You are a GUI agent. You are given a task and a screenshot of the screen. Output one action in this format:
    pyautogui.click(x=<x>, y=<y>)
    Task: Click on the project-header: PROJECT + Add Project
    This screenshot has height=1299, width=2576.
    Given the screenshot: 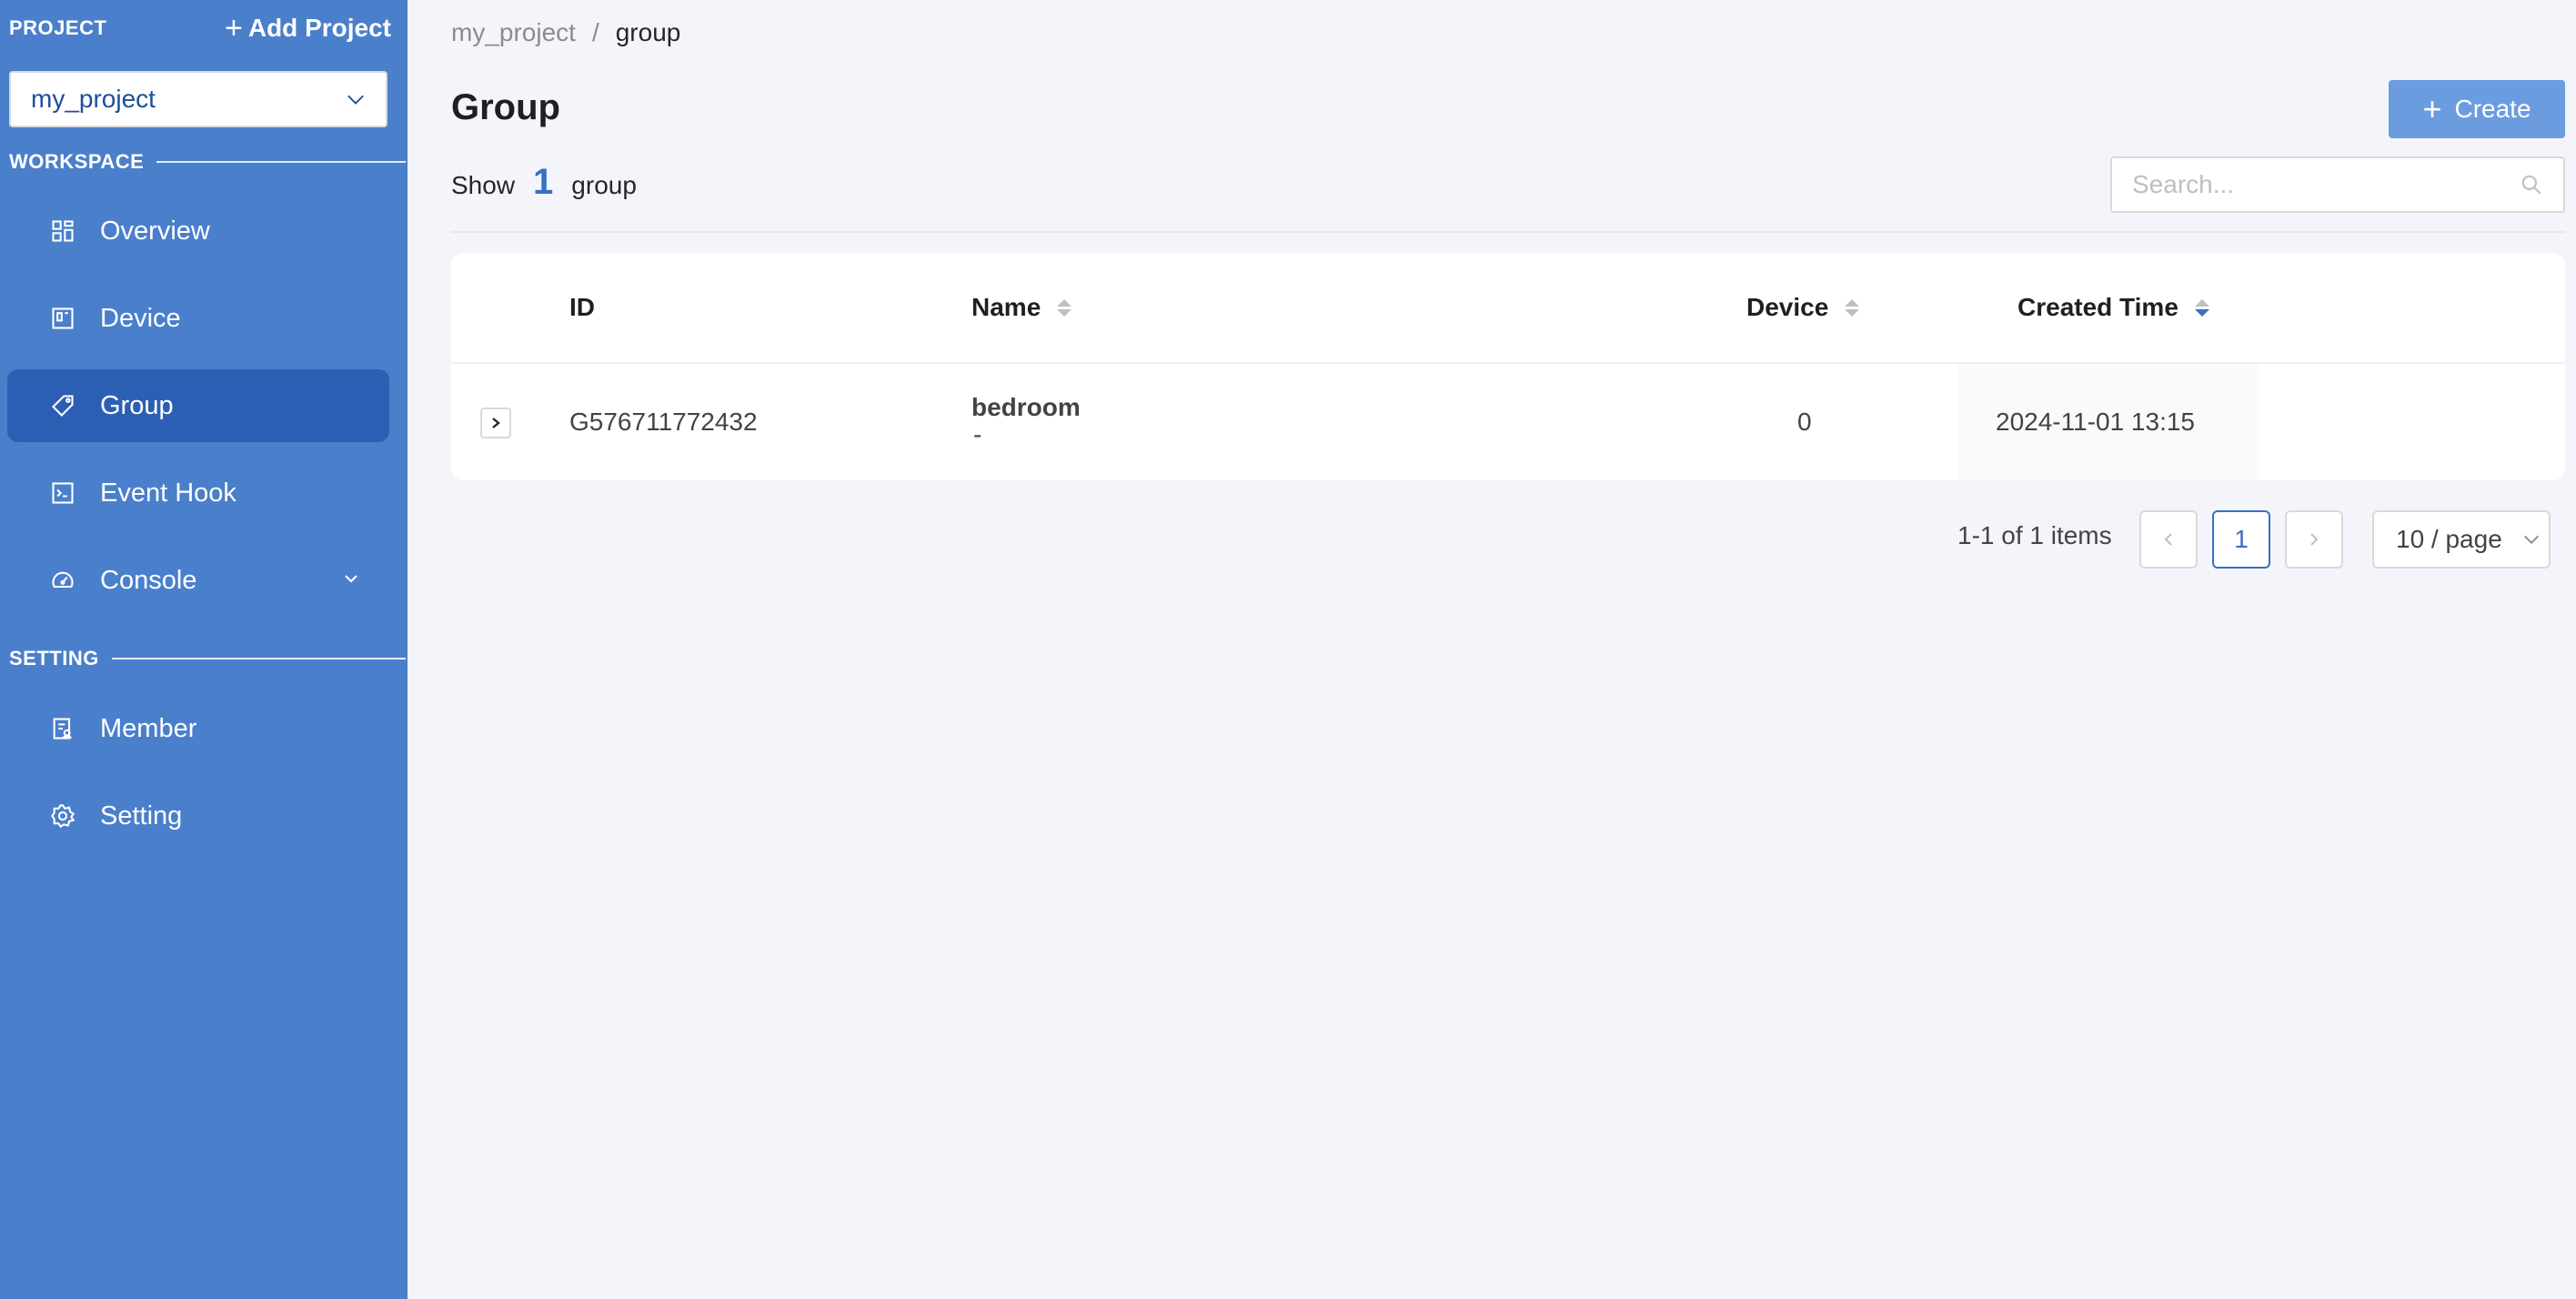 What is the action you would take?
    pyautogui.click(x=200, y=29)
    